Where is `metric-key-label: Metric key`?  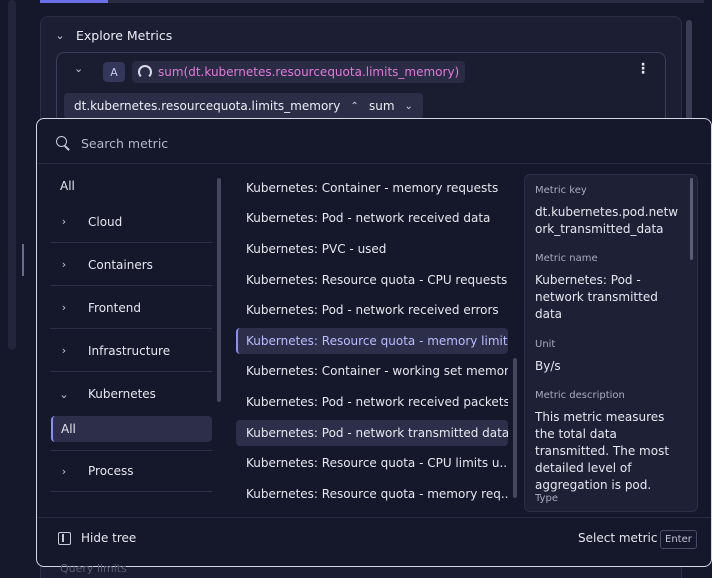
metric-key-label: Metric key is located at coordinates (561, 190).